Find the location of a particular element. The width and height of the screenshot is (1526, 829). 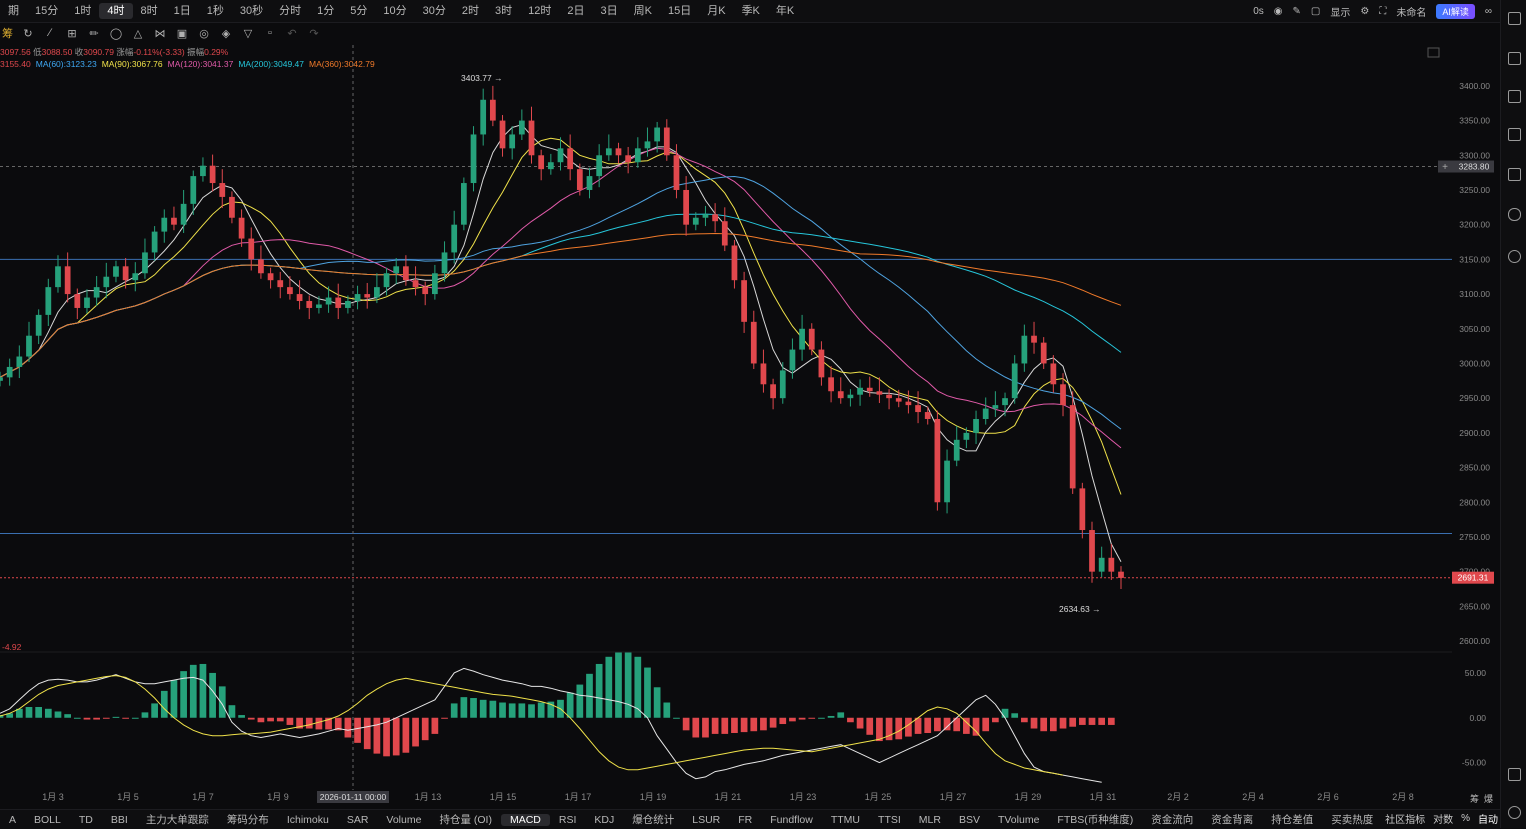

indicator-5: 筹码分布 is located at coordinates (248, 819).